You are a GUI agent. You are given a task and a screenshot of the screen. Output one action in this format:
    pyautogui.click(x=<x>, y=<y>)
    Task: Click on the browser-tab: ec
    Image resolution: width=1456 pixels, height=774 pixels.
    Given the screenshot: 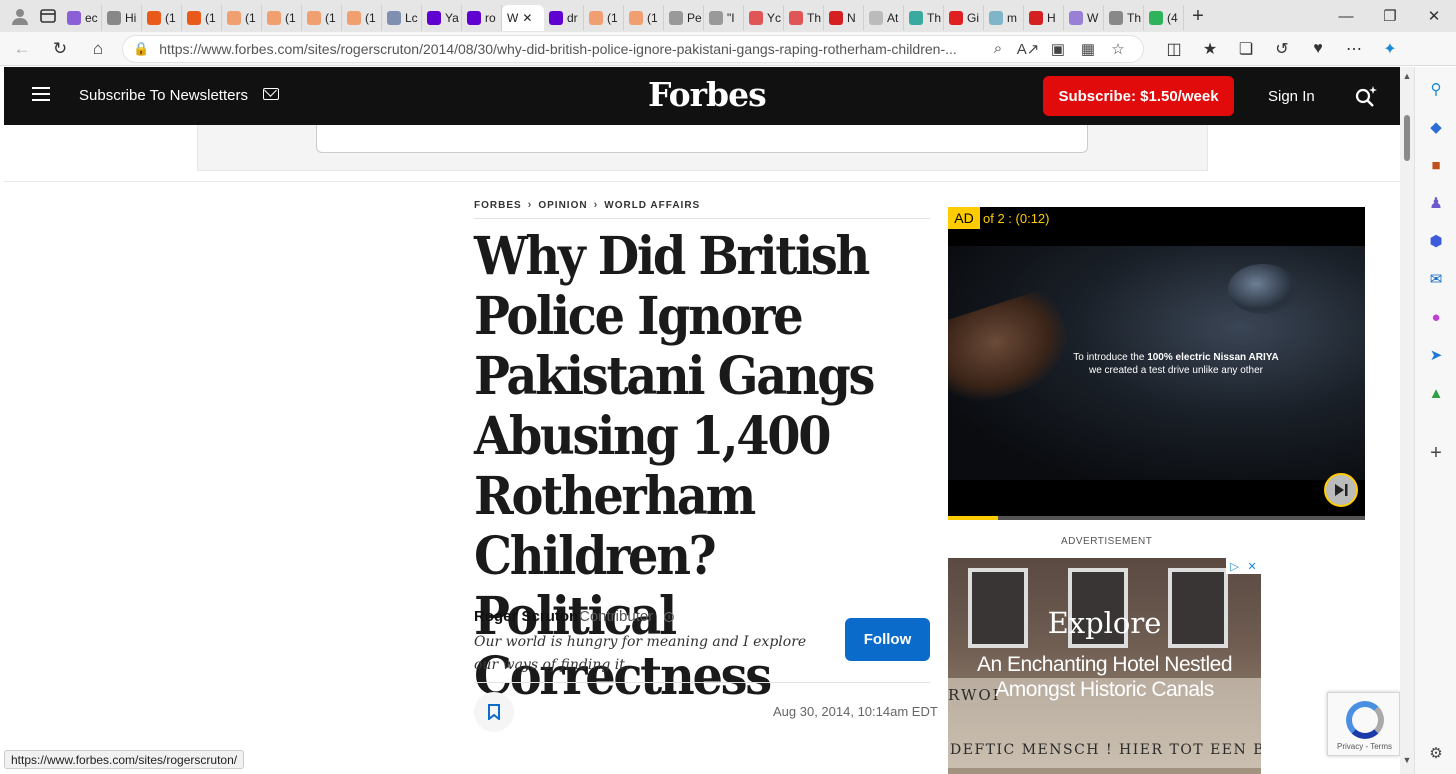 What is the action you would take?
    pyautogui.click(x=82, y=17)
    